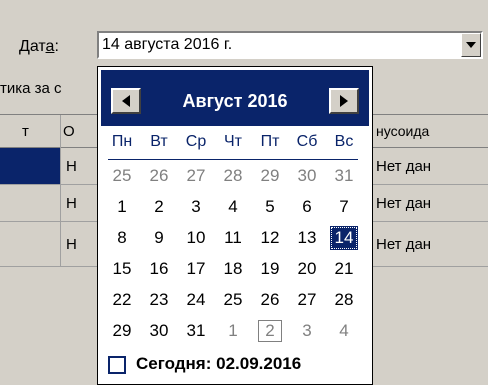 The image size is (488, 385). Describe the element at coordinates (159, 207) in the screenshot. I see `calendar-day: 2` at that location.